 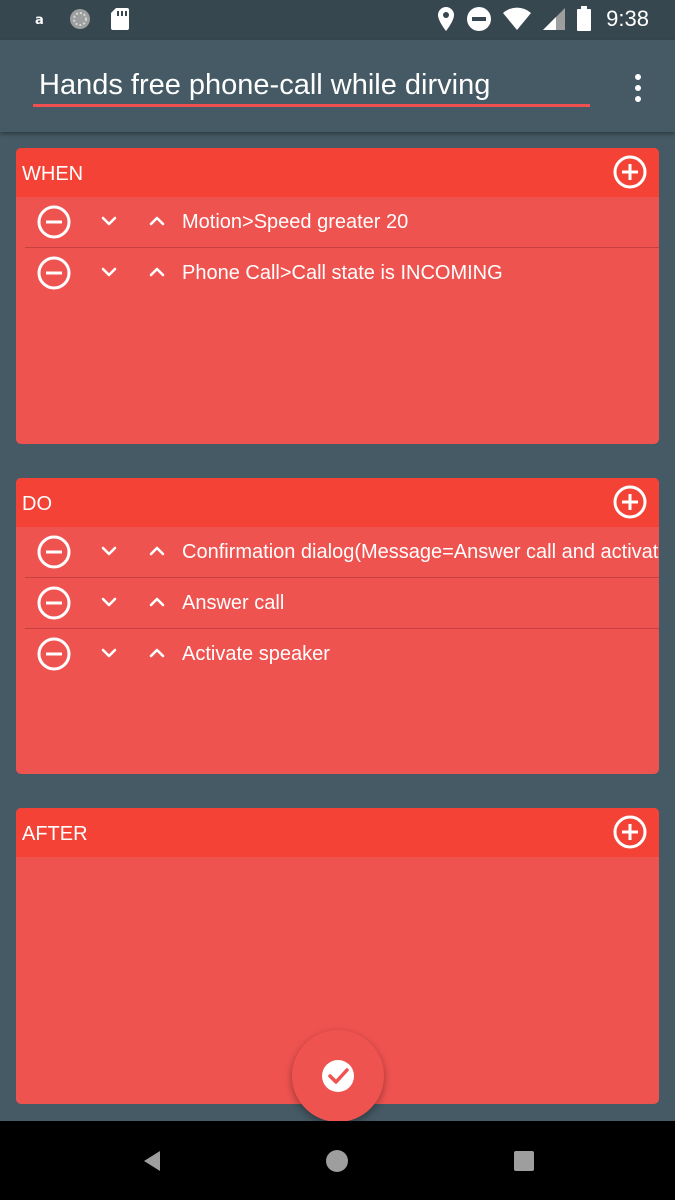 I want to click on sync-icon, so click(x=80, y=19).